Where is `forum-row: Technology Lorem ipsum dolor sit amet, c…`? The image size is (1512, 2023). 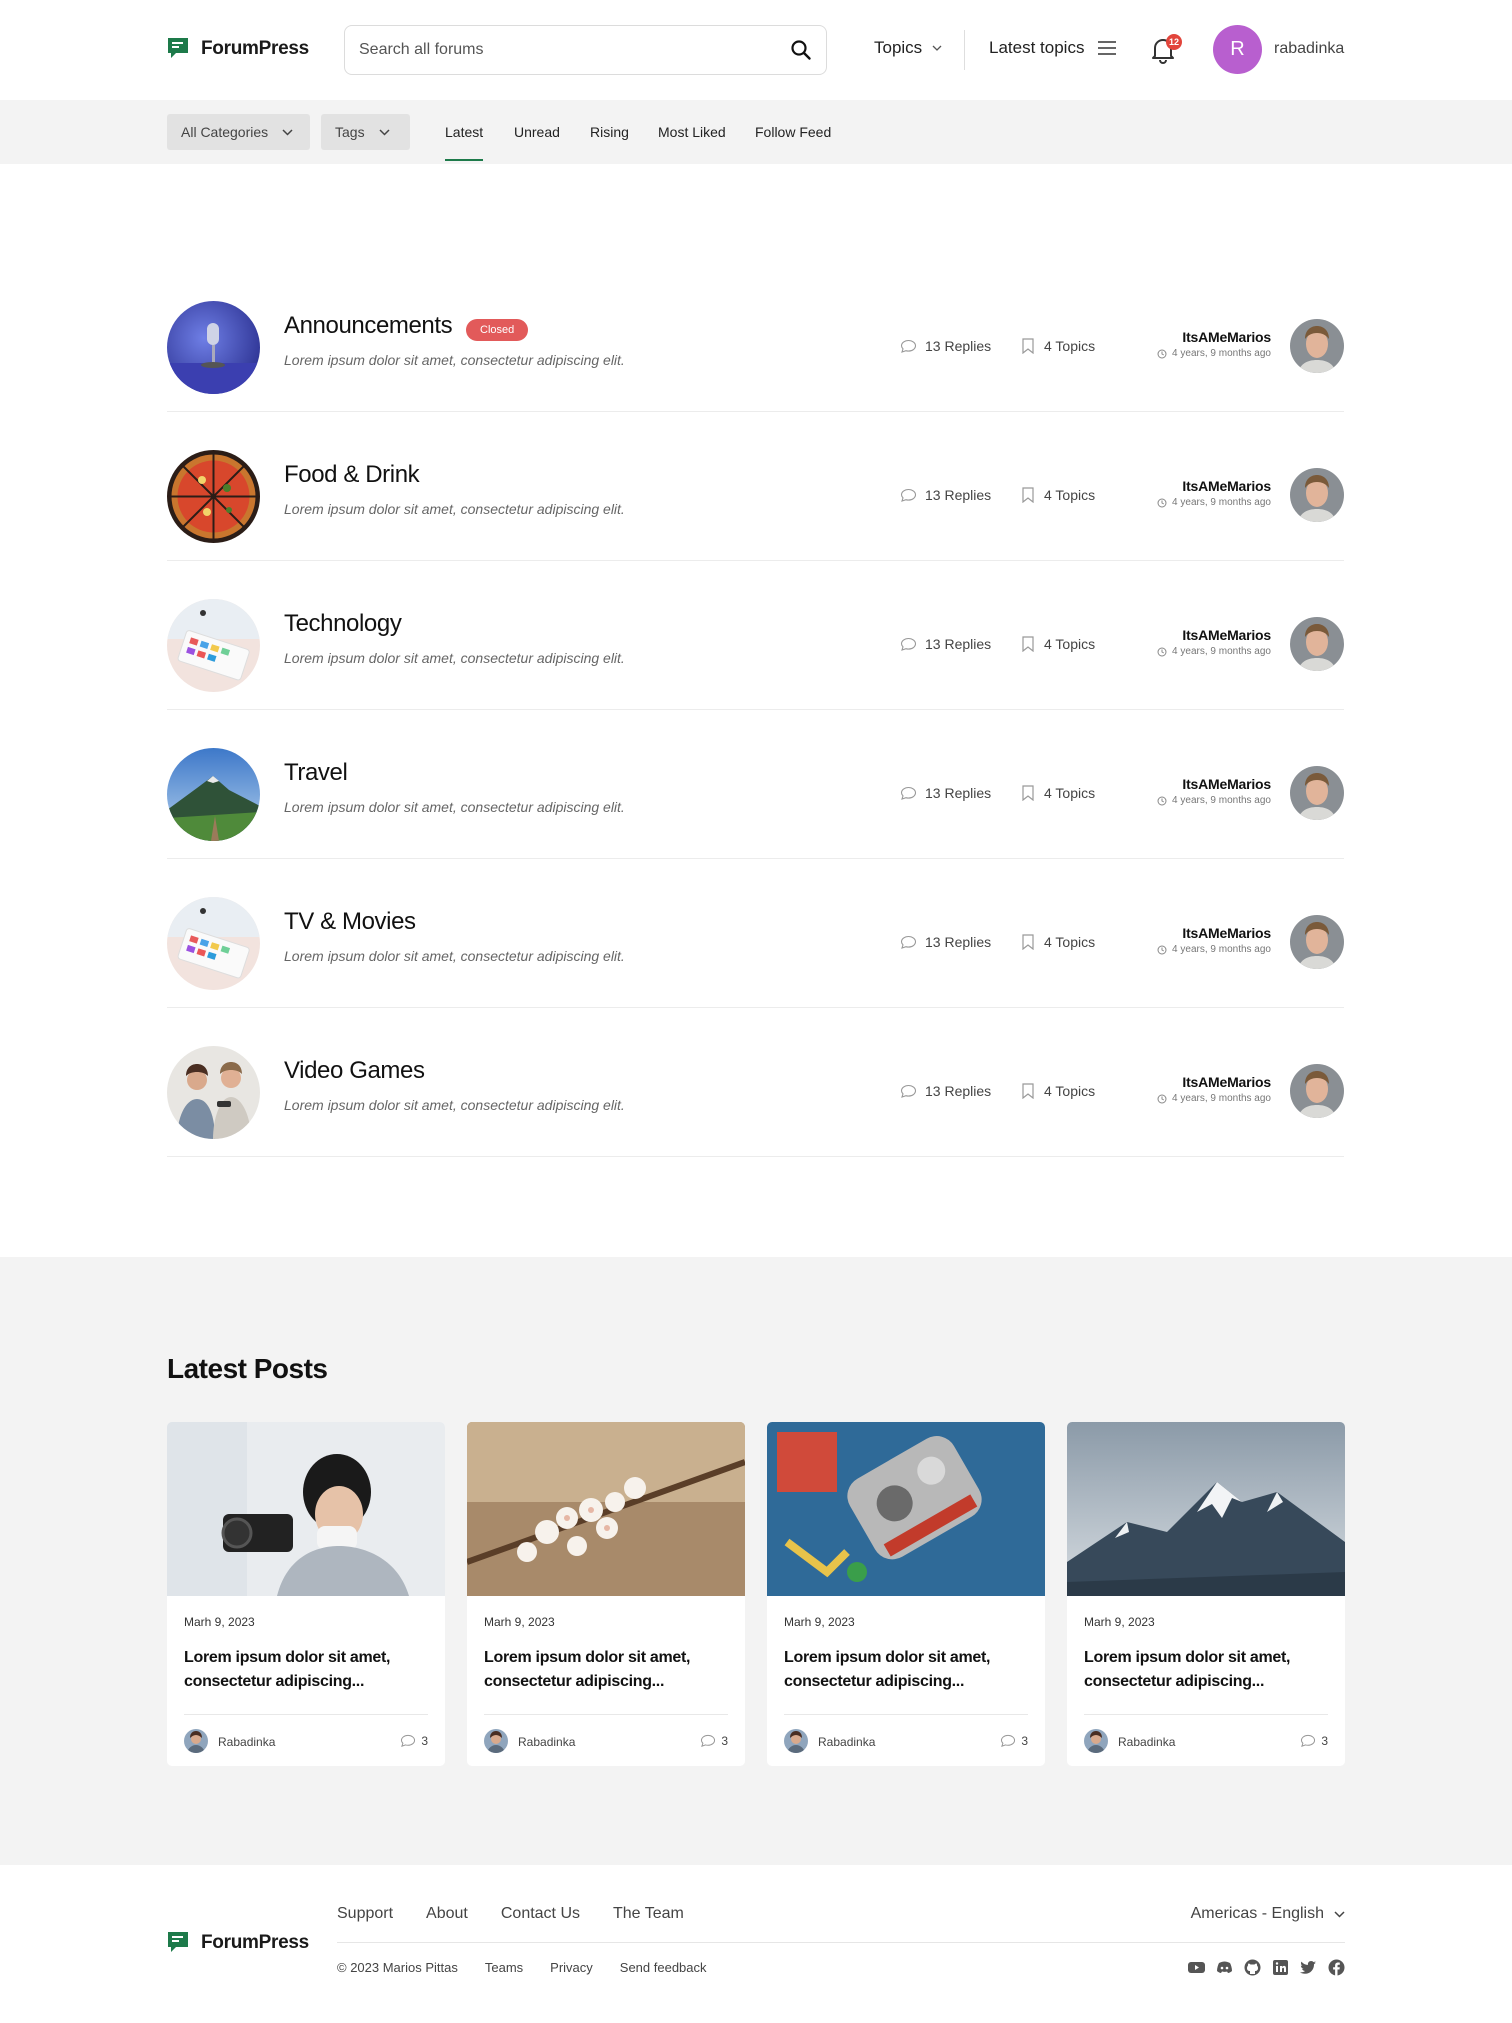
forum-row: Technology Lorem ipsum dolor sit amet, c… is located at coordinates (755, 635).